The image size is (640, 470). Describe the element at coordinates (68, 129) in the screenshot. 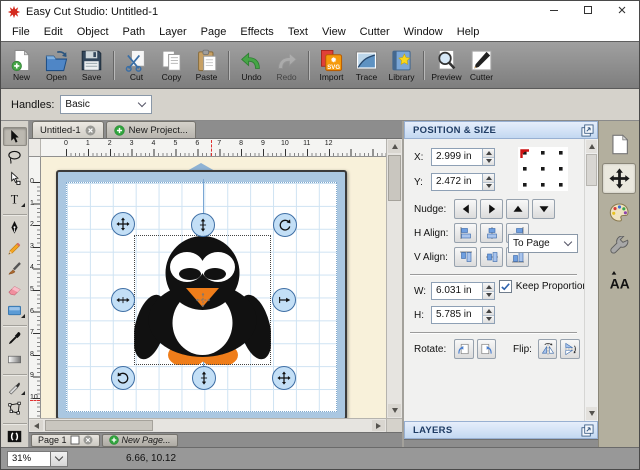

I see `tab-untitled-1: Untitled-1` at that location.